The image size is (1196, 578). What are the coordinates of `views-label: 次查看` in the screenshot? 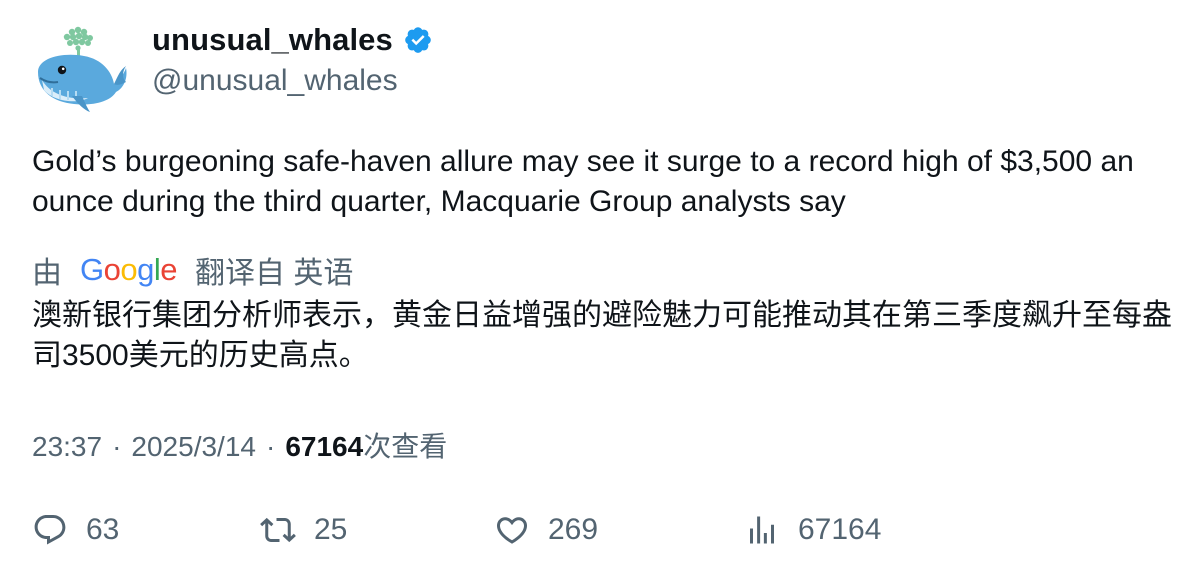 It's located at (405, 446).